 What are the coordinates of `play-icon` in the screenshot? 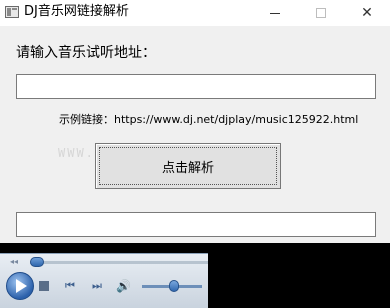 It's located at (21, 286).